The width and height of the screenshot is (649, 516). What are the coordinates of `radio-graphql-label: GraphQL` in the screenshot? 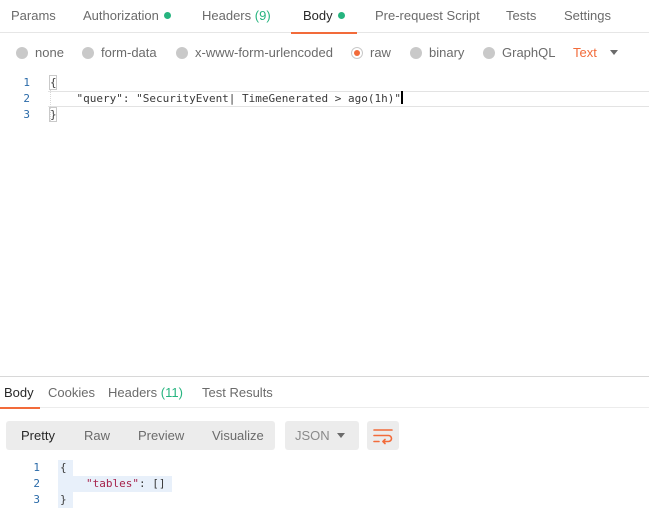 It's located at (529, 52).